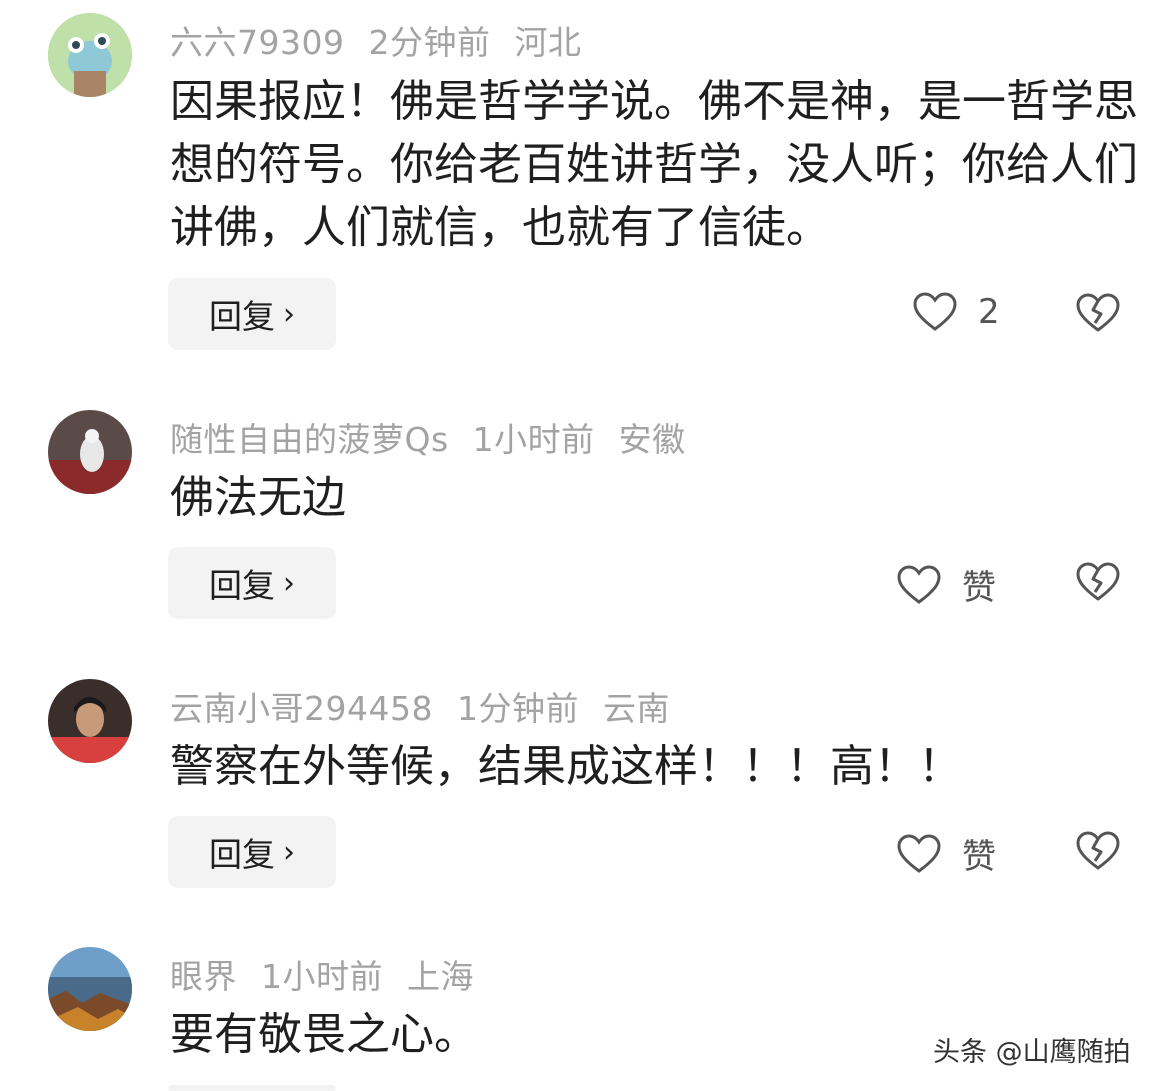 Image resolution: width=1176 pixels, height=1091 pixels. What do you see at coordinates (989, 312) in the screenshot?
I see `like-count: 2` at bounding box center [989, 312].